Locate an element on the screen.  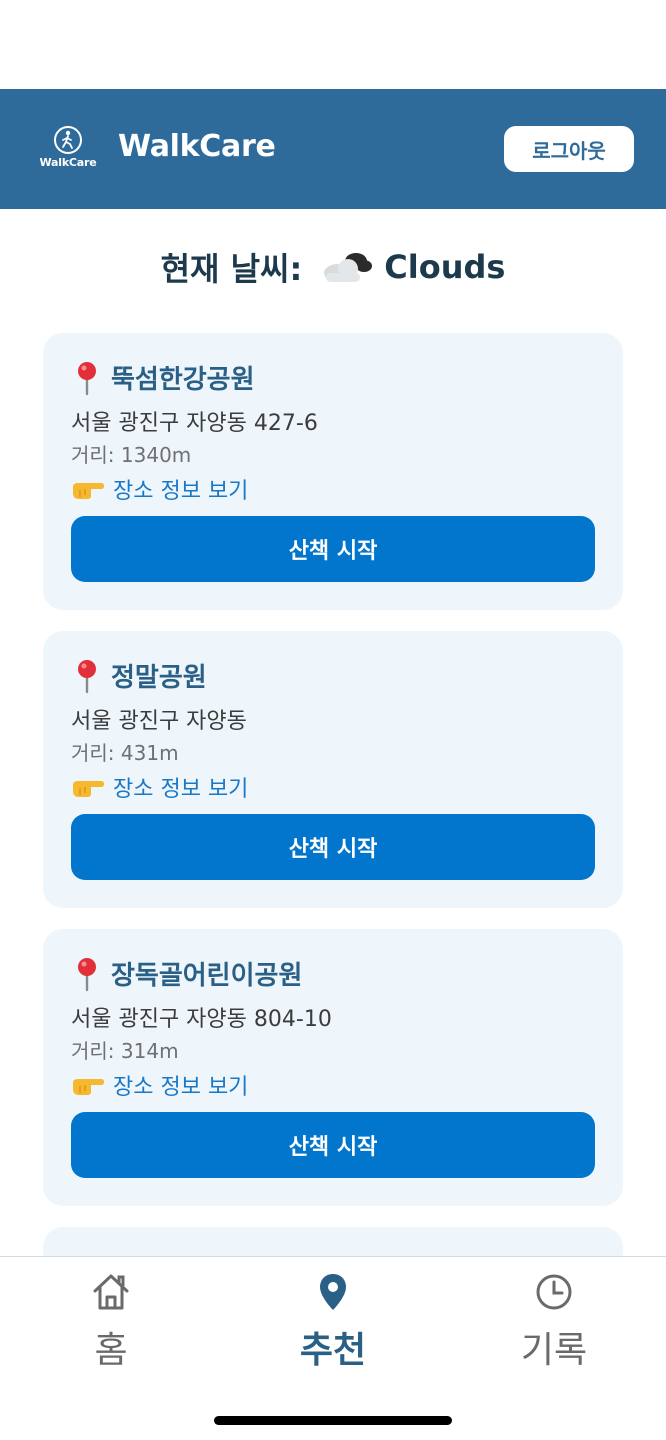
weather-status: 현재 날씨: Clouds is located at coordinates (333, 267).